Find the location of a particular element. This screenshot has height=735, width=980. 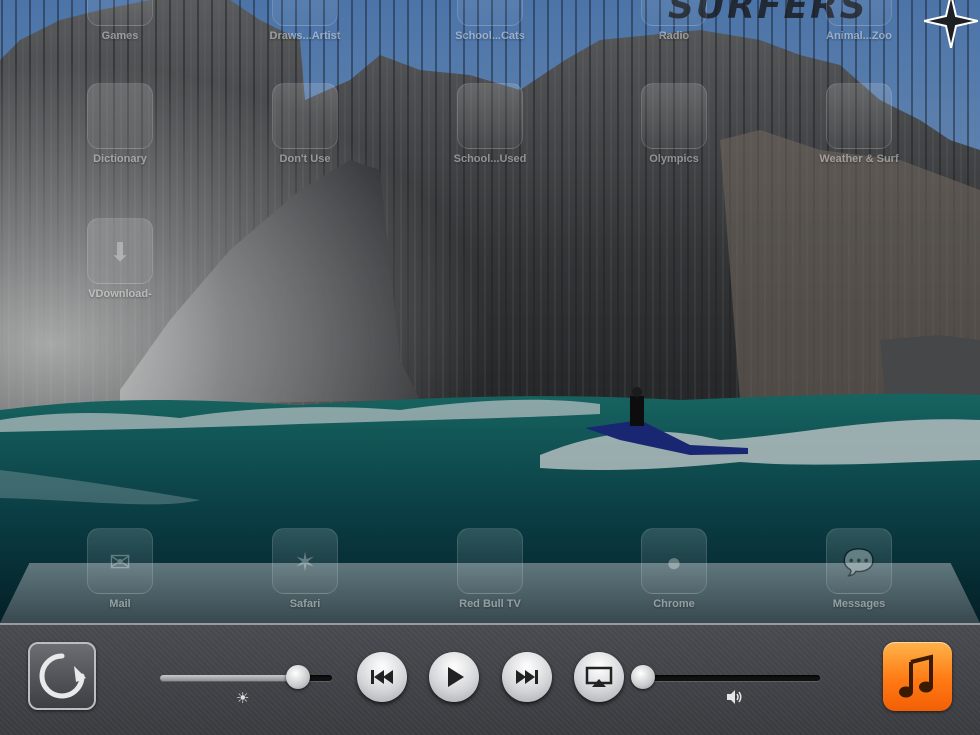

app-olympics: Olympics is located at coordinates (674, 124).